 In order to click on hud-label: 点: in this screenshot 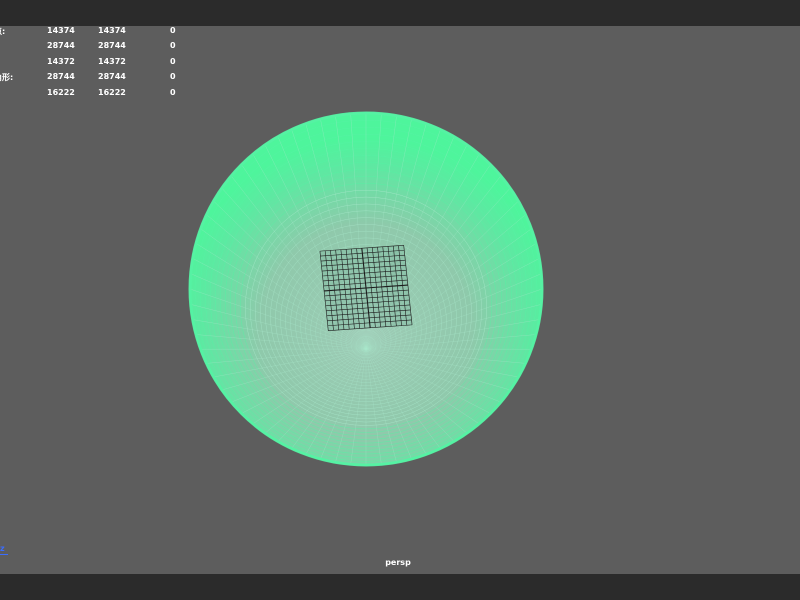, I will do `click(3, 31)`.